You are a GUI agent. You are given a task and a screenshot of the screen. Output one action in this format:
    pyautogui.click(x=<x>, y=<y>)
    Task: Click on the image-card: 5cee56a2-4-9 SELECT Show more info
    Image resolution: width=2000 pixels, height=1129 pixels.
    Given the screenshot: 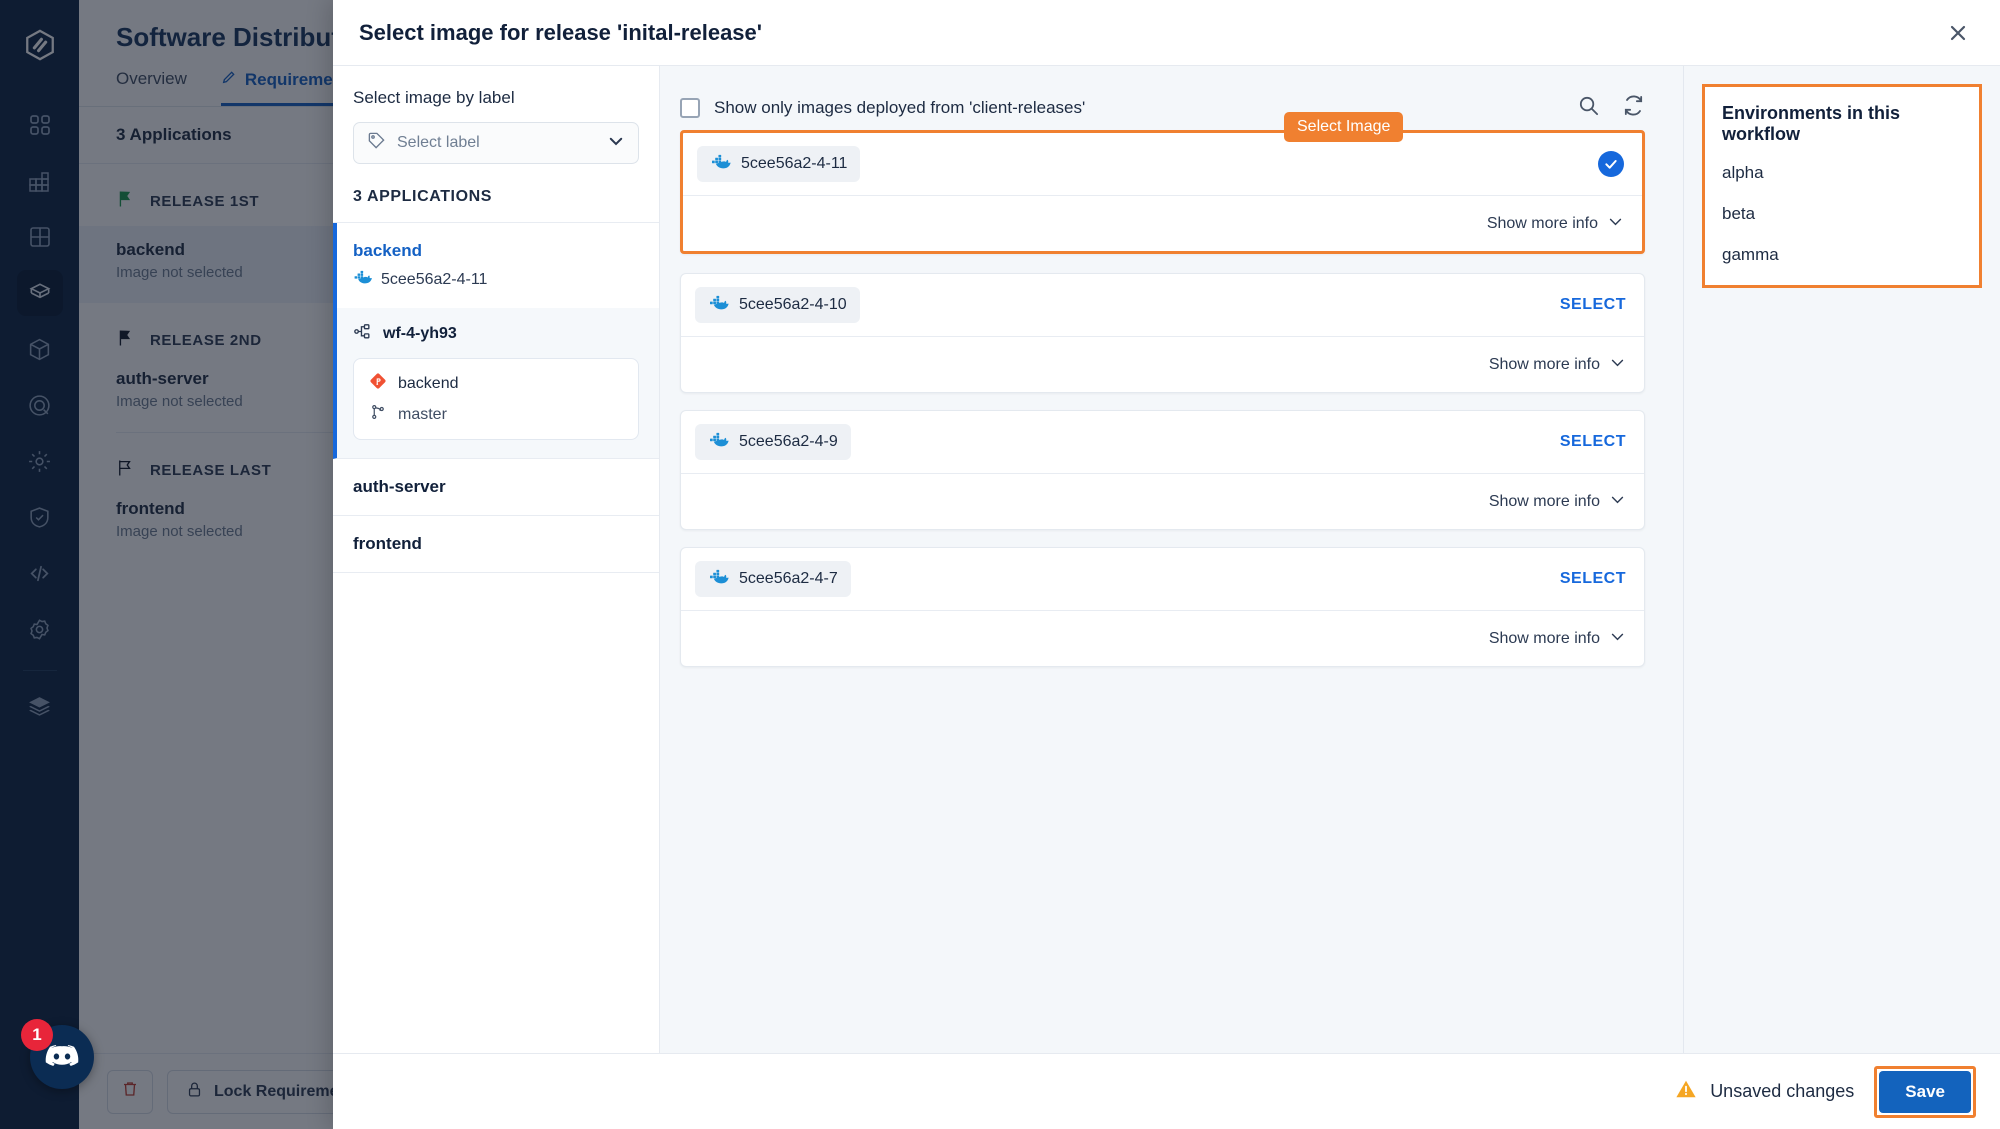 What is the action you would take?
    pyautogui.click(x=1162, y=470)
    